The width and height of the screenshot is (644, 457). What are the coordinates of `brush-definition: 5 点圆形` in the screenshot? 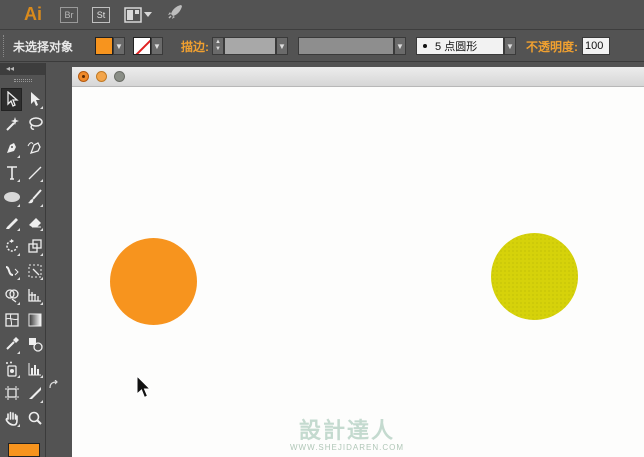 It's located at (460, 46).